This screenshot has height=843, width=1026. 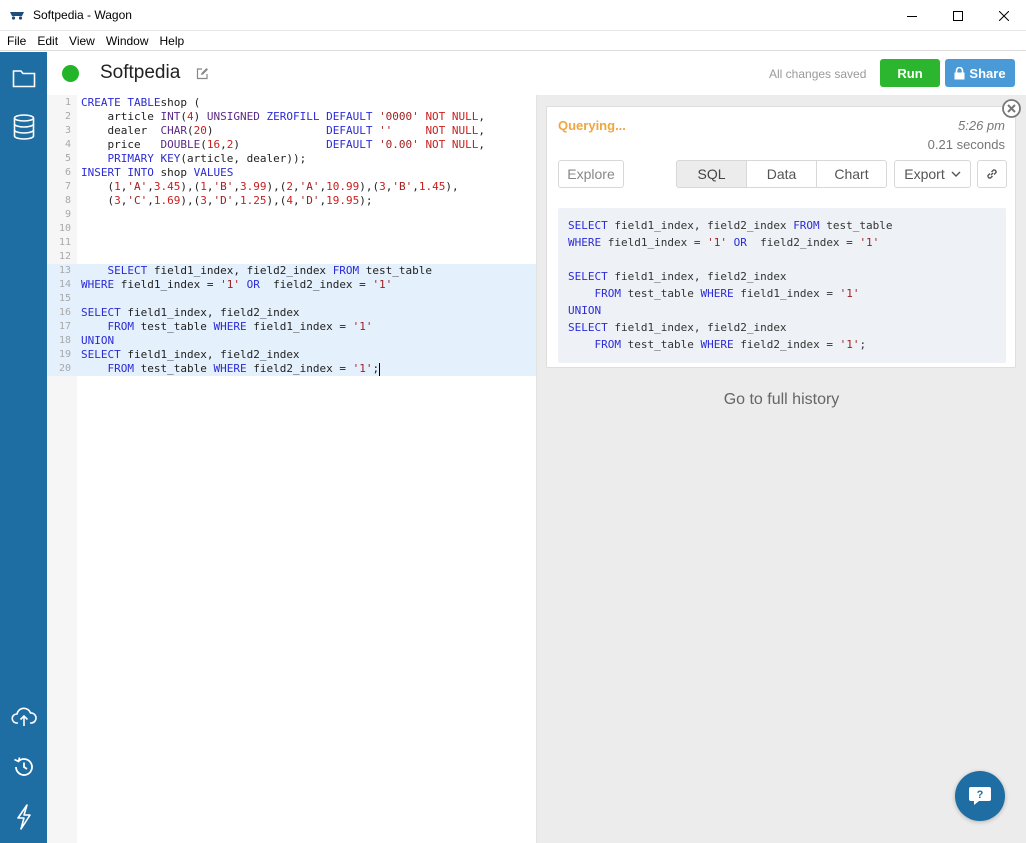 I want to click on cloud-upload-icon, so click(x=23, y=716).